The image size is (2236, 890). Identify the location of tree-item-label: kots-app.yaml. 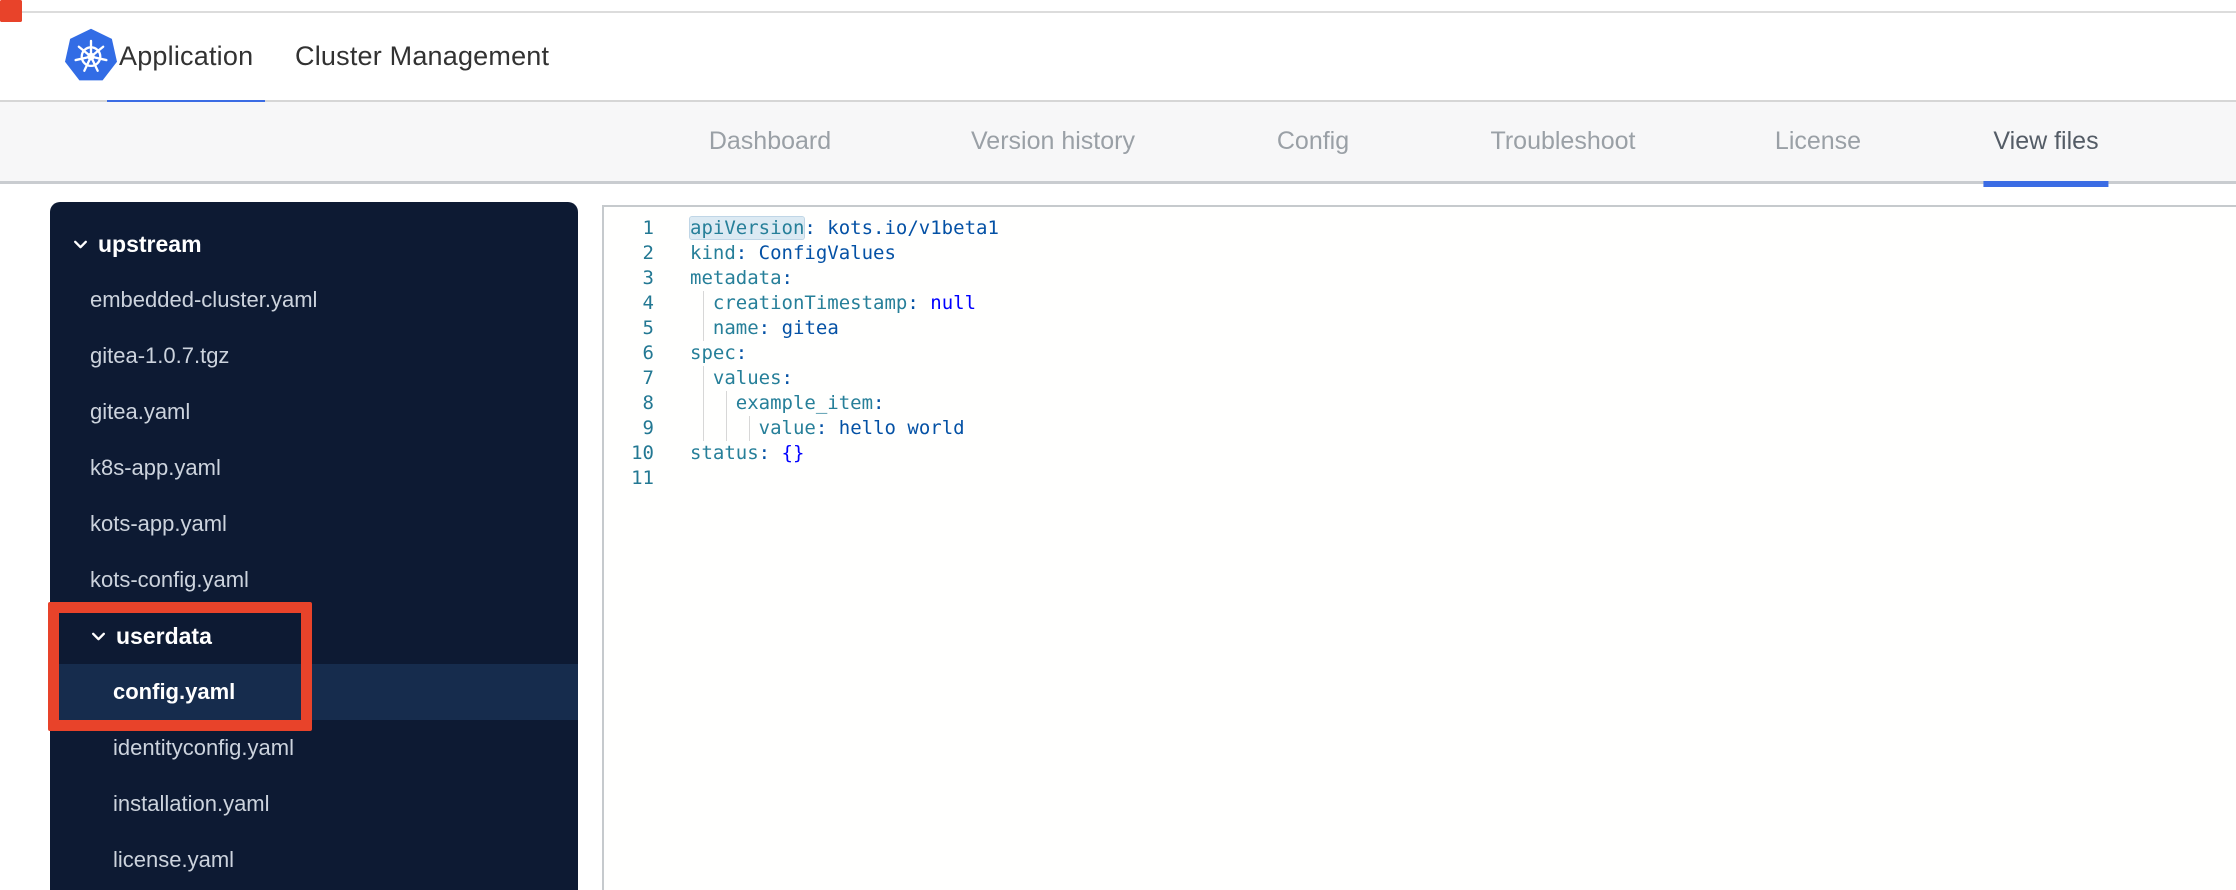
(158, 523).